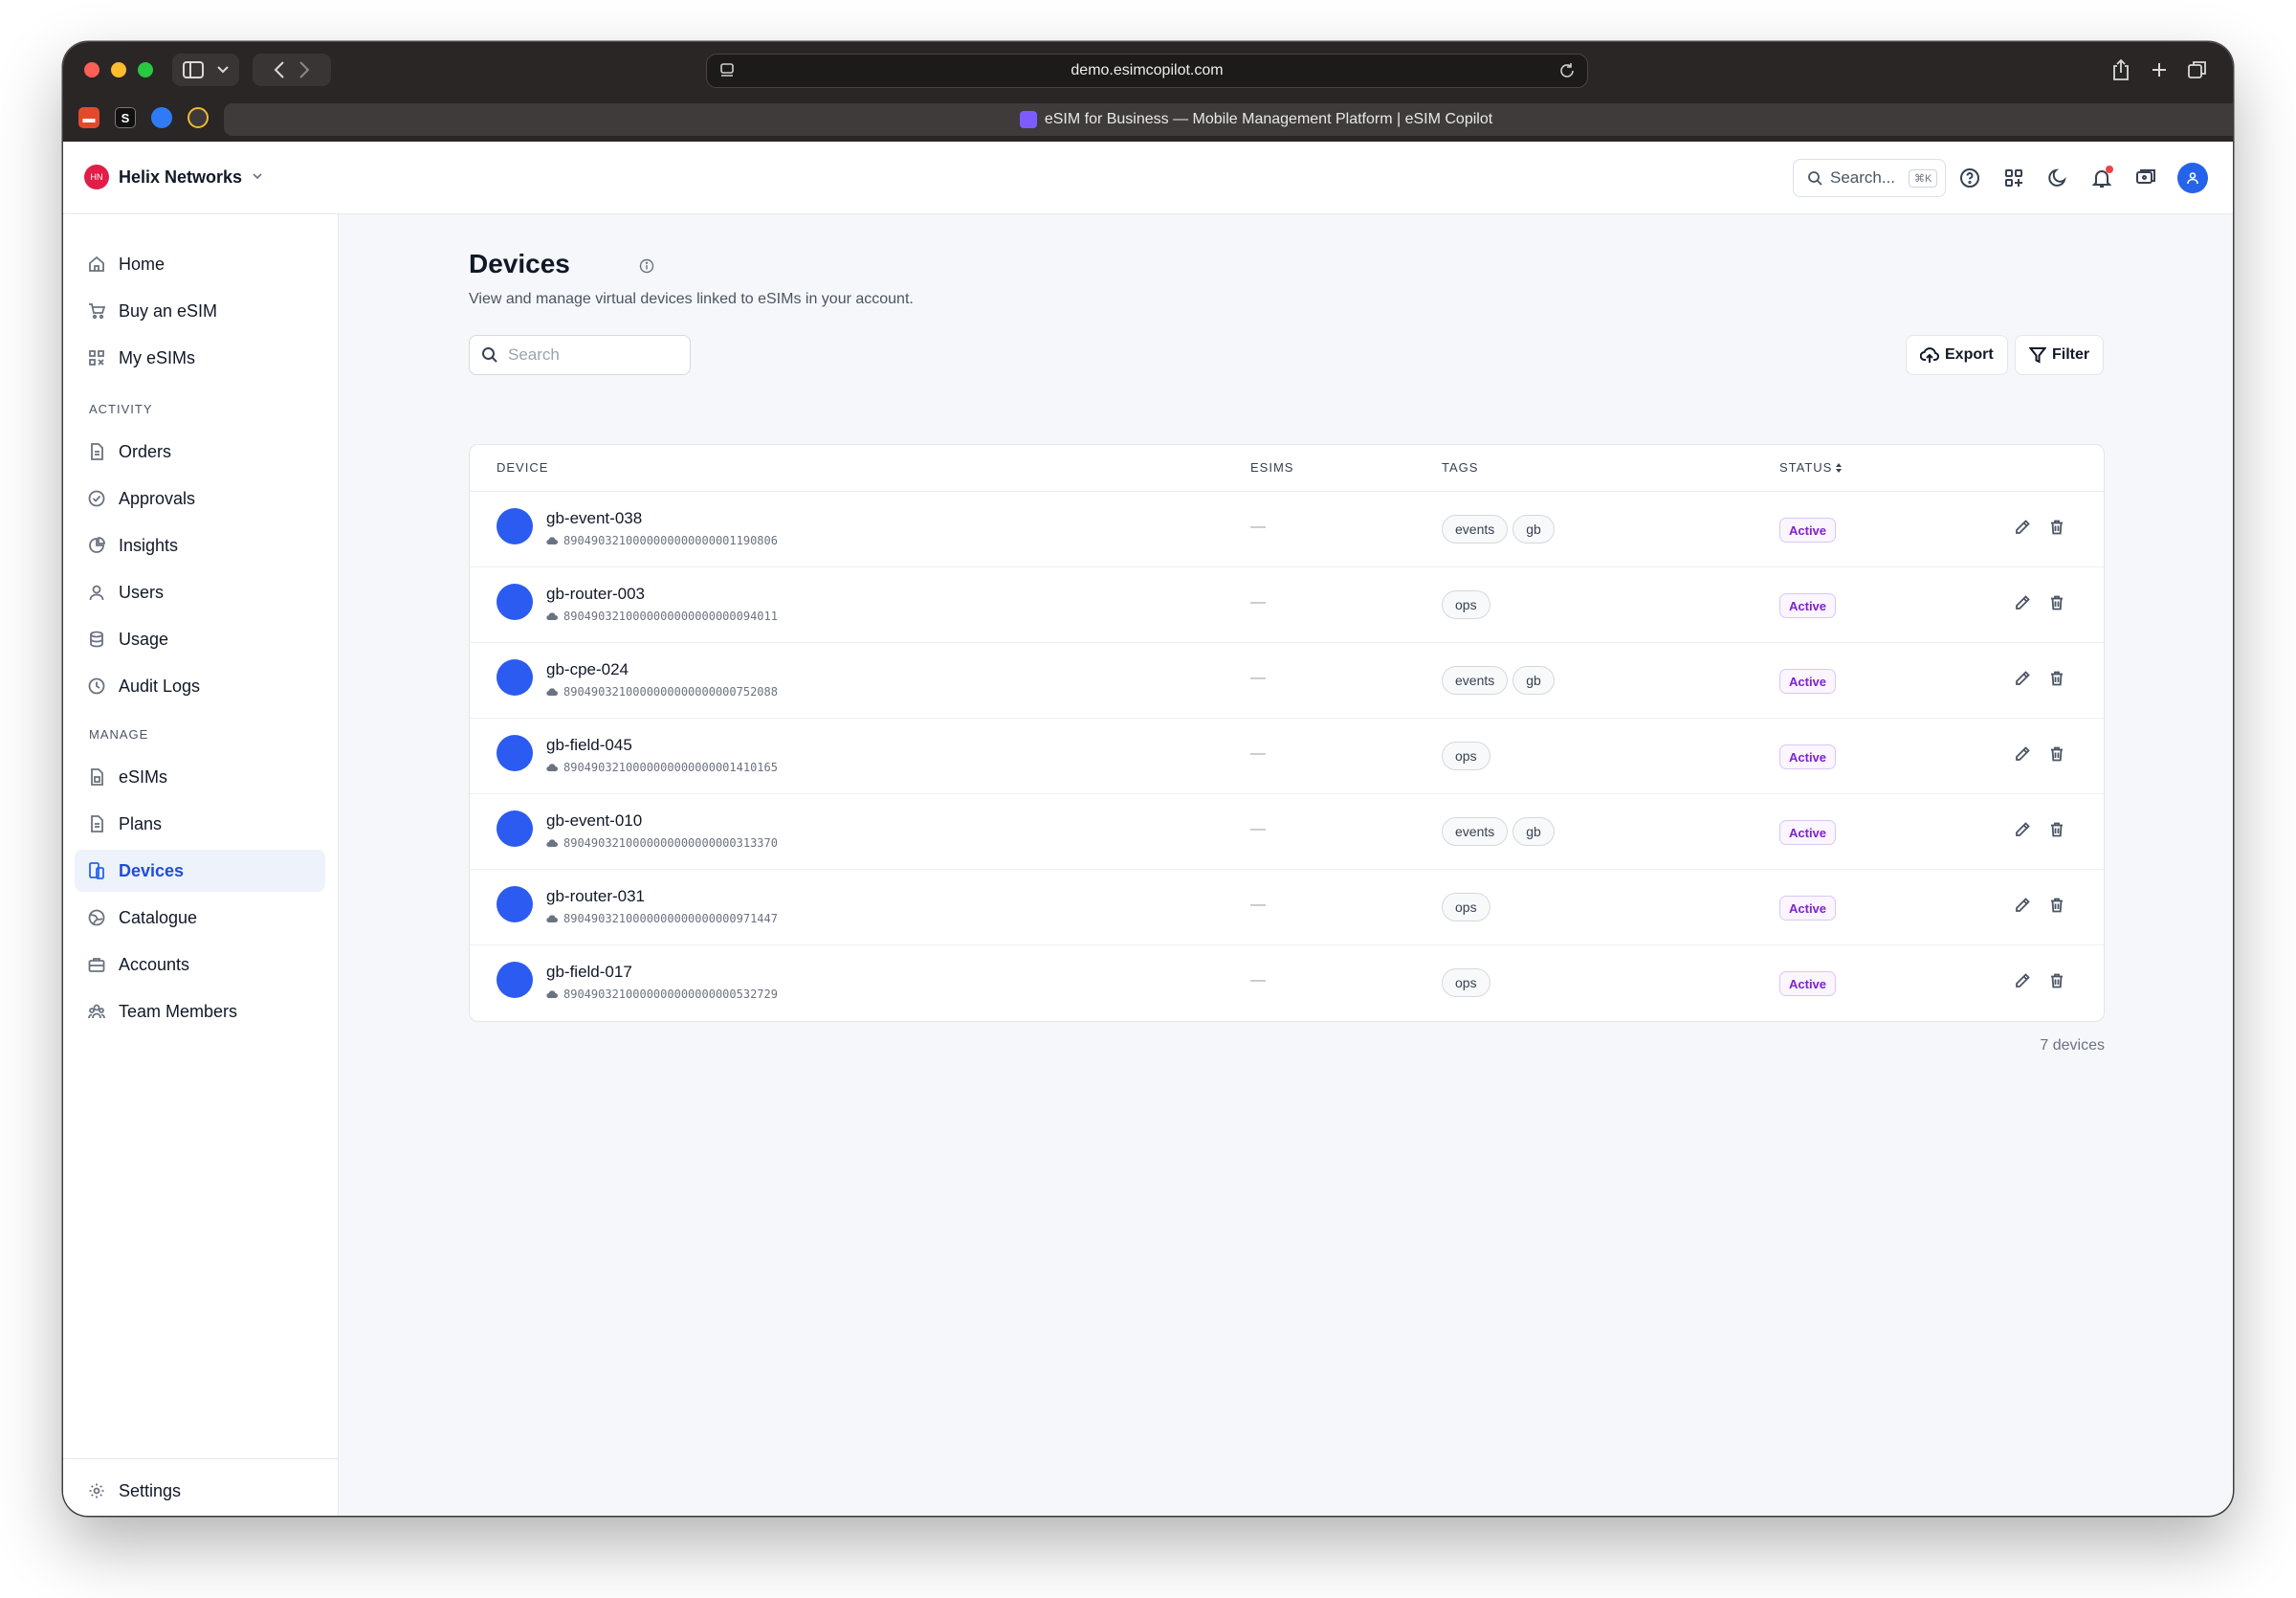 This screenshot has width=2296, height=1598. I want to click on minimize-window-button, so click(119, 70).